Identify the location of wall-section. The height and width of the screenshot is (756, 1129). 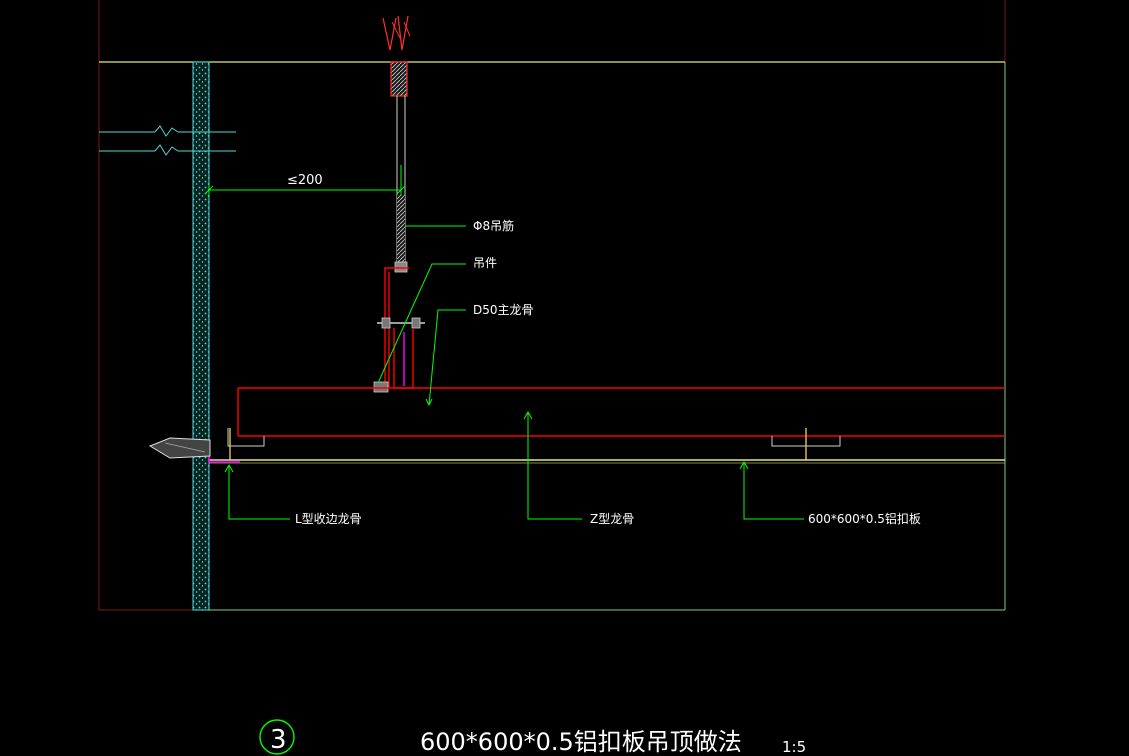
(201, 336).